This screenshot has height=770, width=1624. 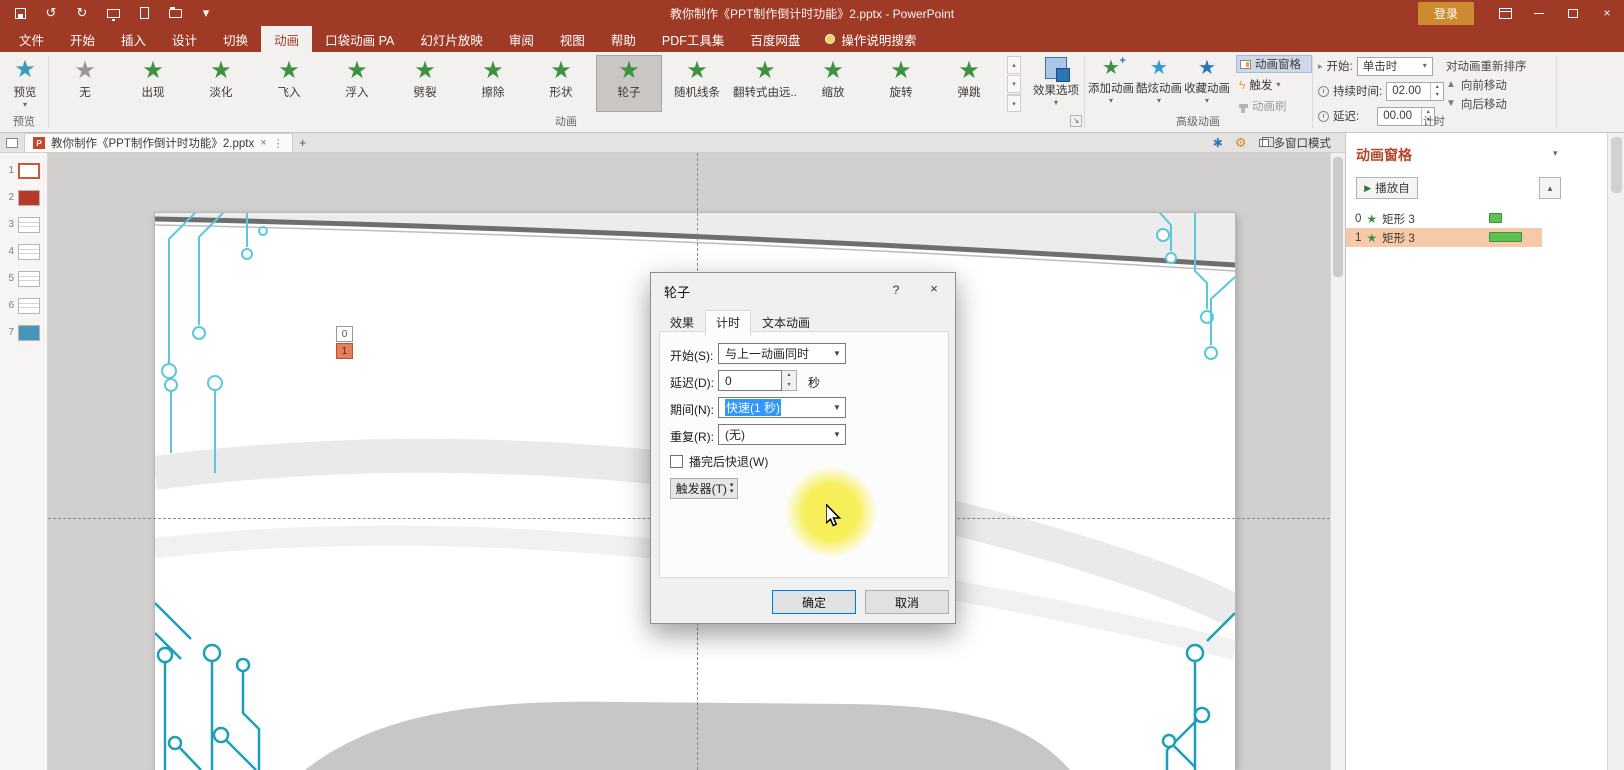 What do you see at coordinates (782, 434) in the screenshot?
I see `repeat-combobox: (无) ▼` at bounding box center [782, 434].